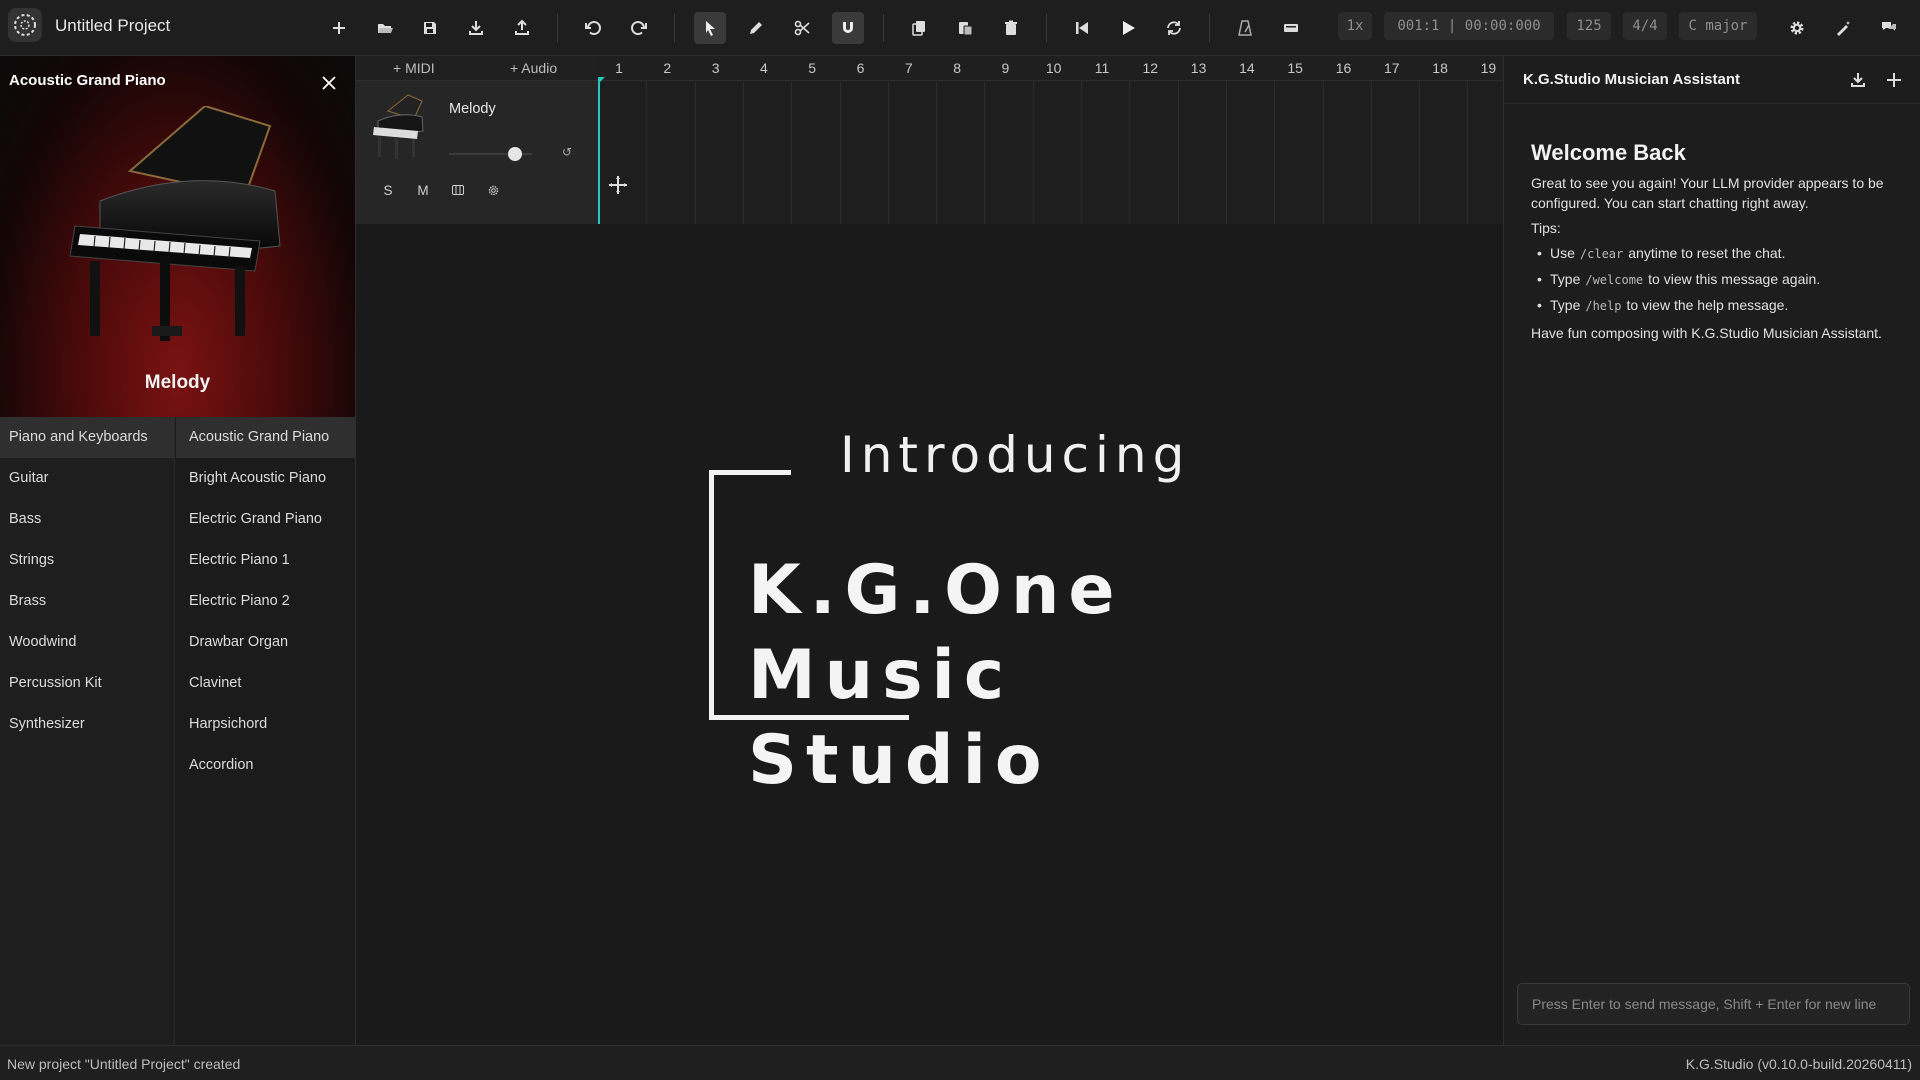 This screenshot has width=1920, height=1080. I want to click on preset-item: Electric Piano 1, so click(265, 560).